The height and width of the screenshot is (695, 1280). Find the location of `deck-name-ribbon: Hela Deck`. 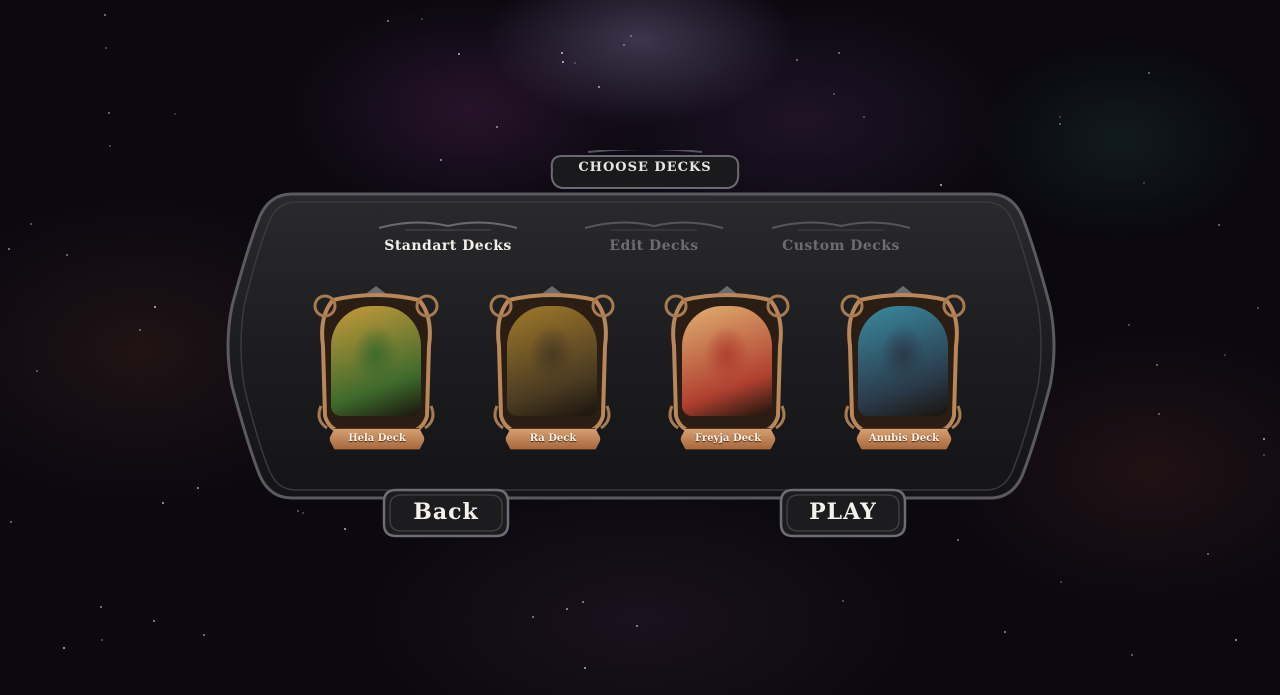

deck-name-ribbon: Hela Deck is located at coordinates (377, 439).